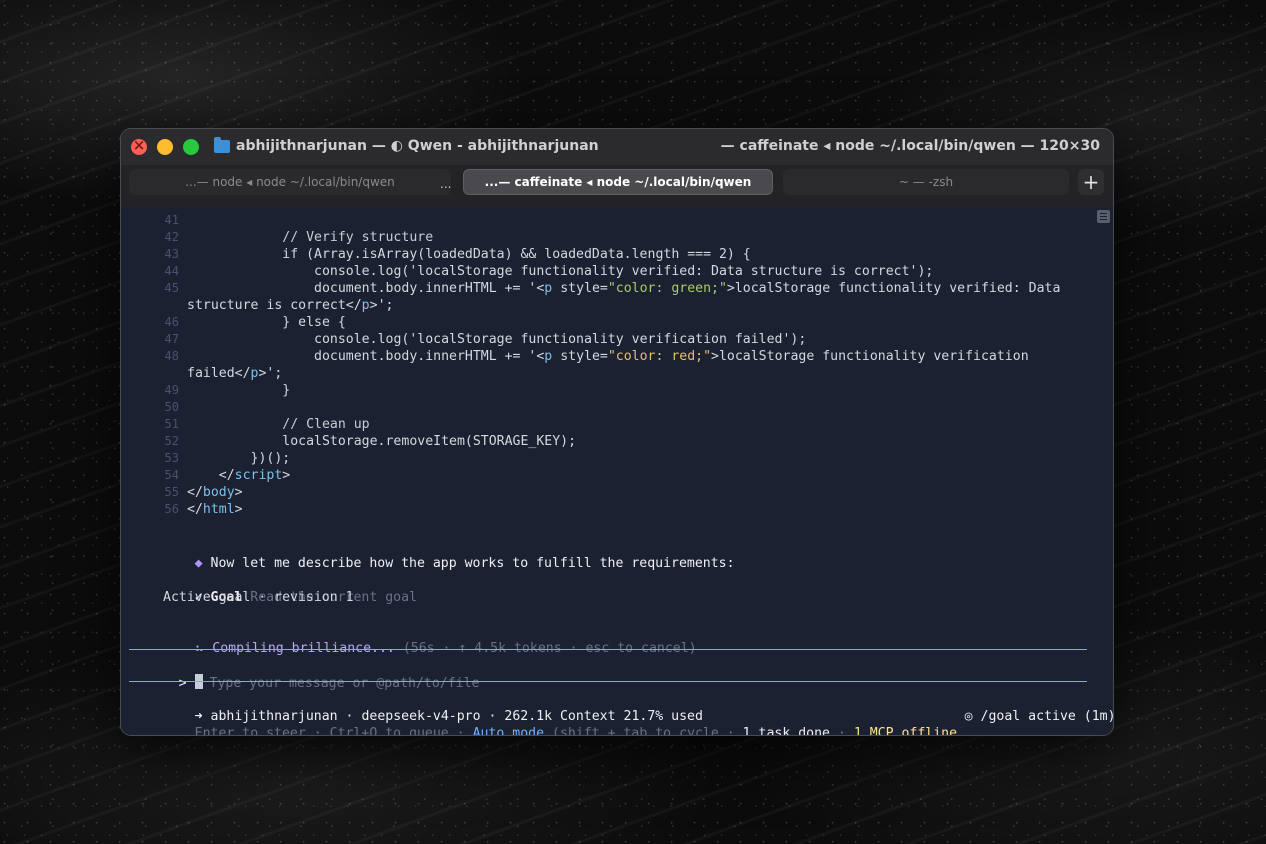  Describe the element at coordinates (290, 305) in the screenshot. I see `code-text: structure is correct</p>';` at that location.